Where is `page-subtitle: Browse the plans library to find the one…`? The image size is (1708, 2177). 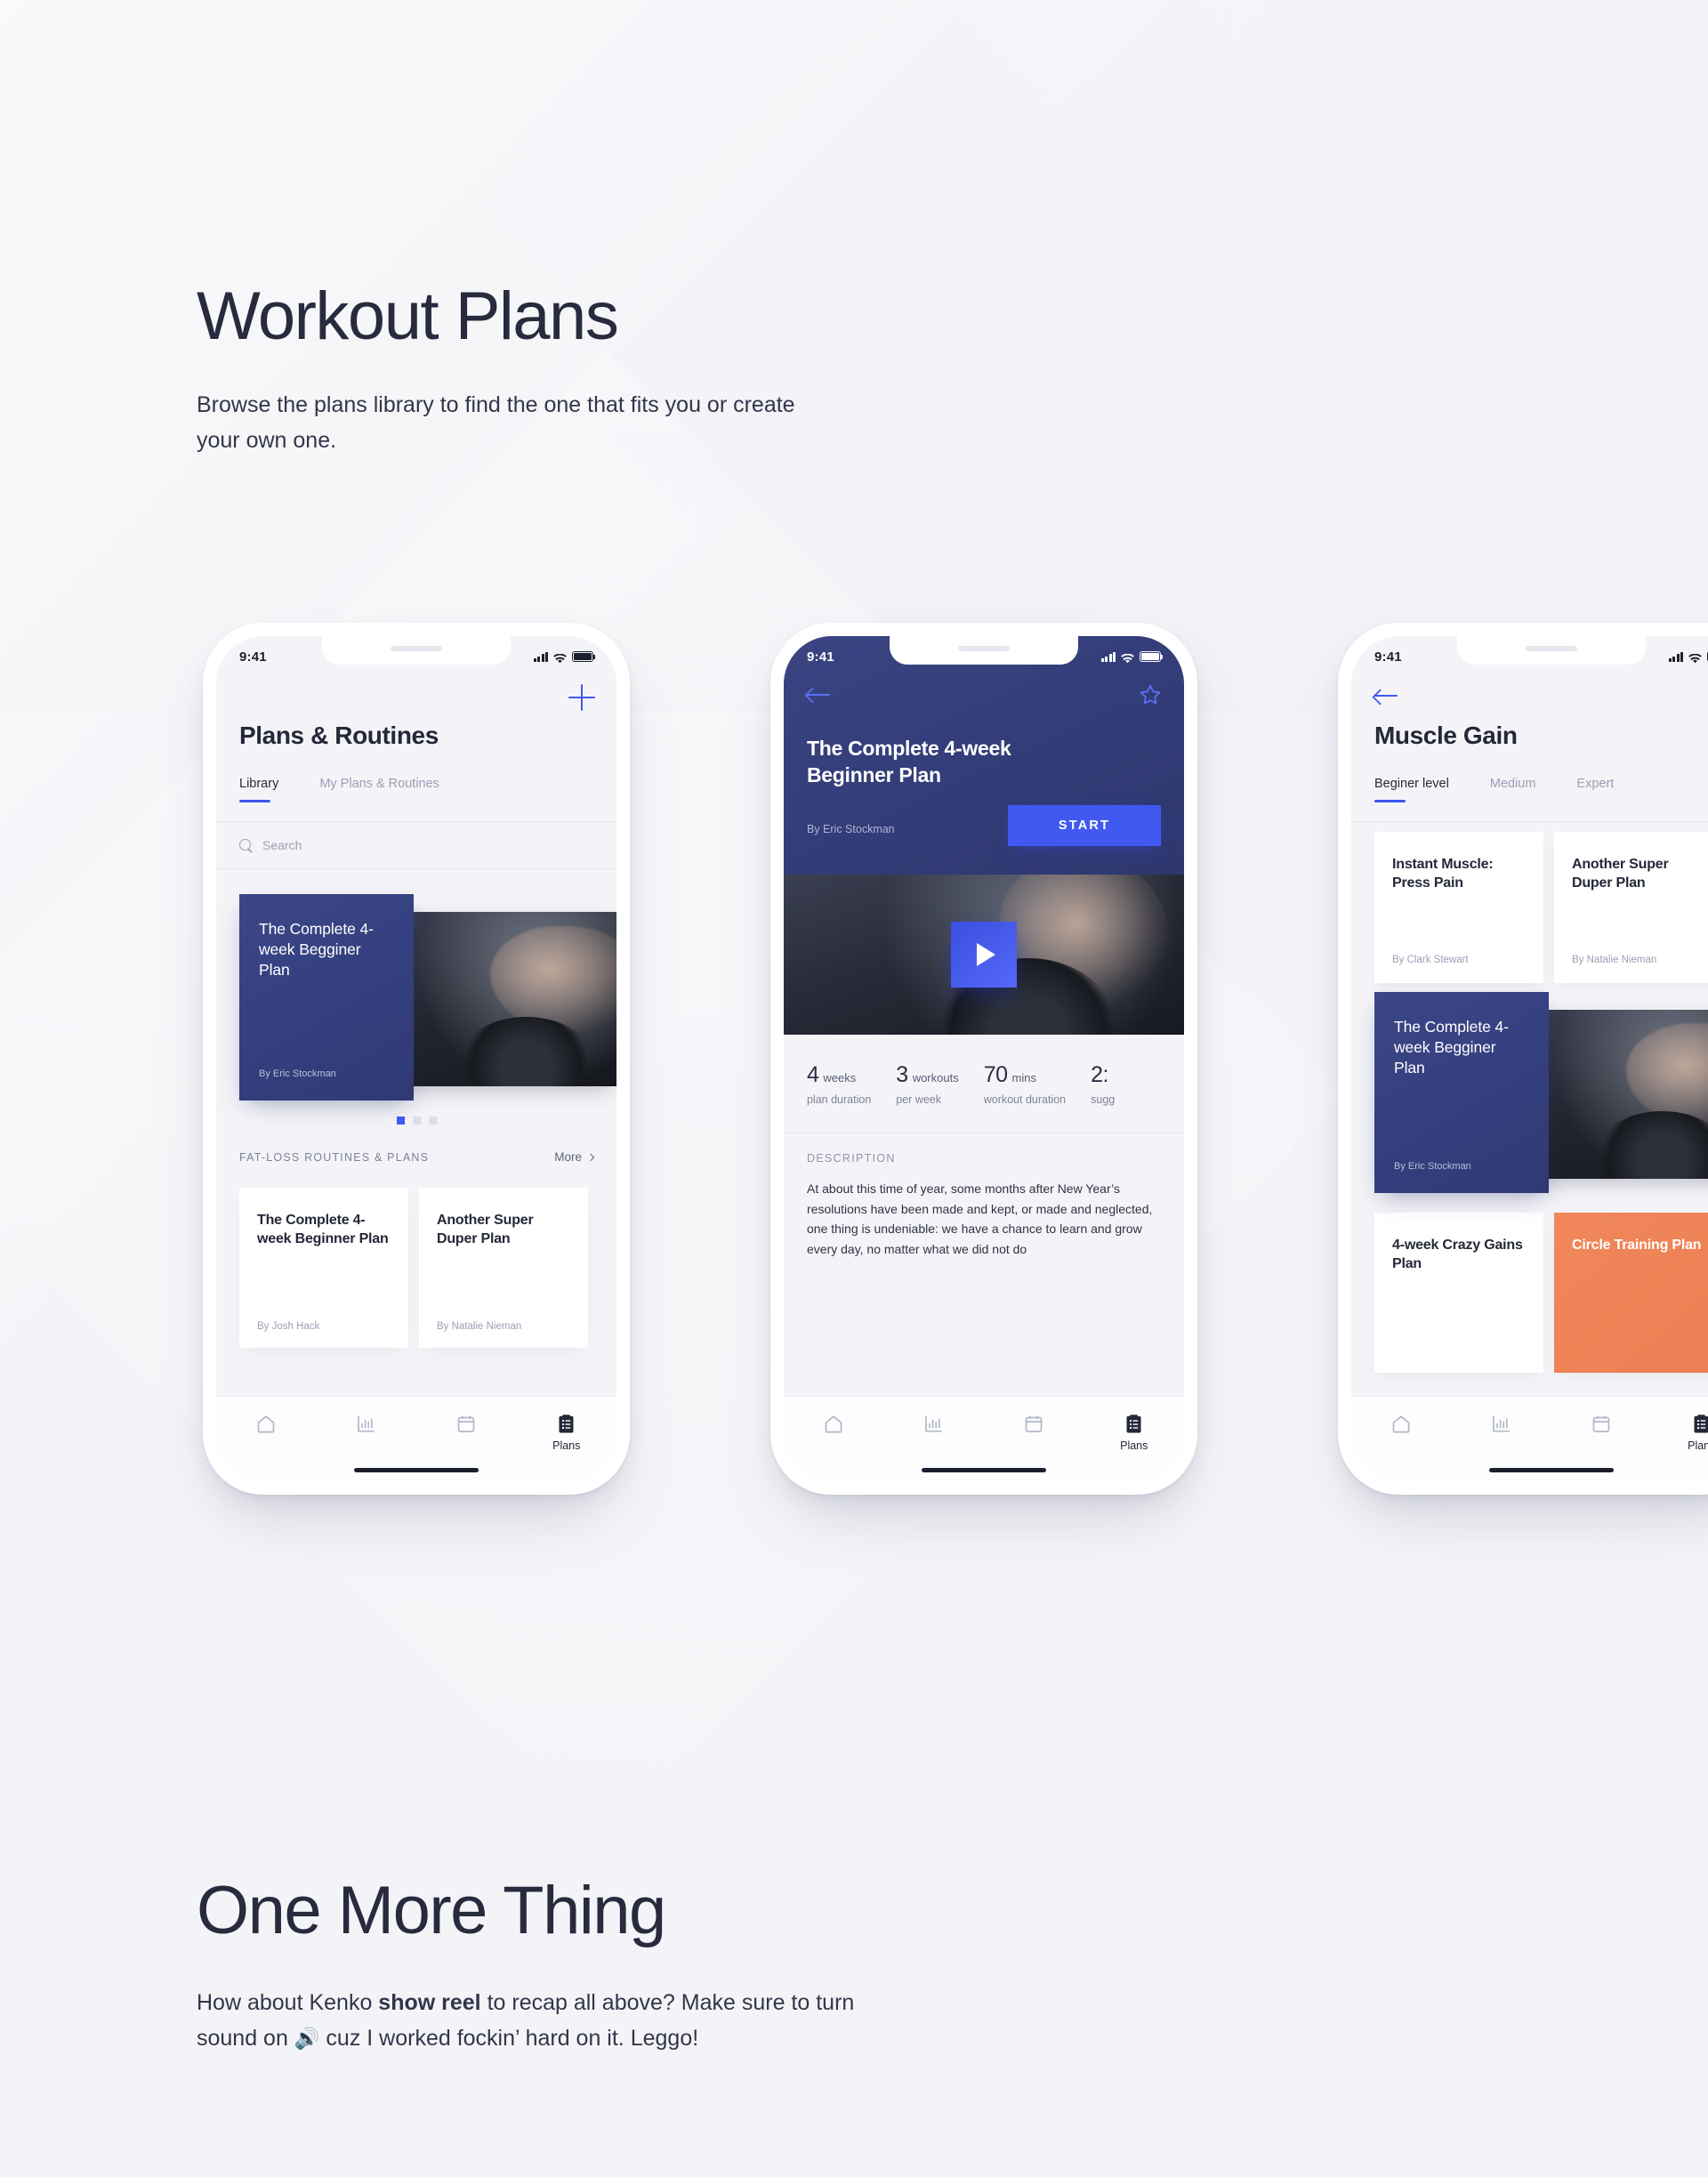
page-subtitle: Browse the plans library to find the one… is located at coordinates (496, 423).